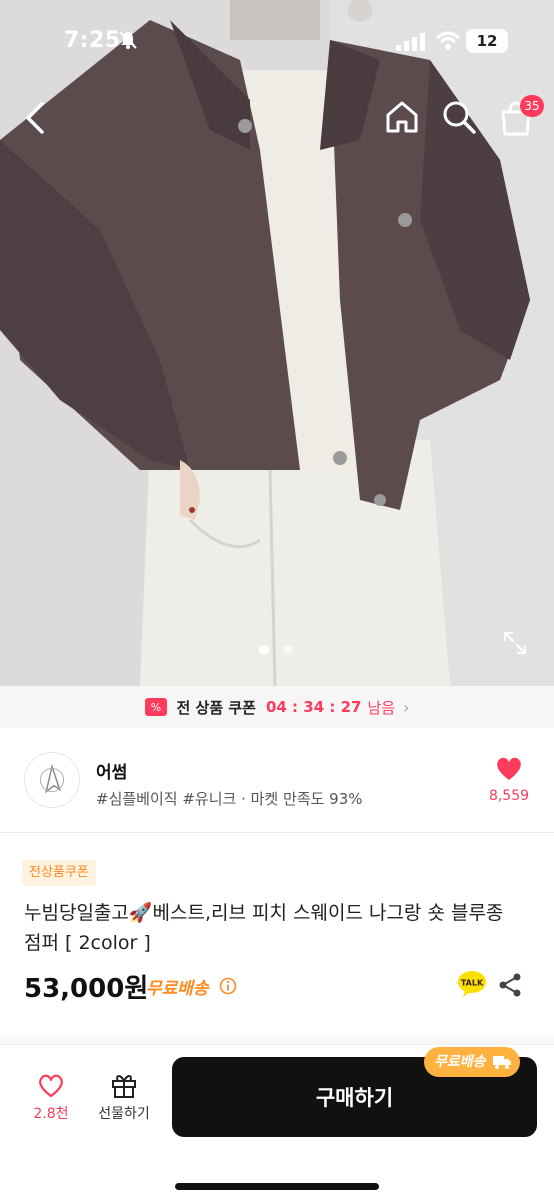 Image resolution: width=554 pixels, height=1200 pixels. I want to click on chevron-right-icon: ›, so click(406, 707).